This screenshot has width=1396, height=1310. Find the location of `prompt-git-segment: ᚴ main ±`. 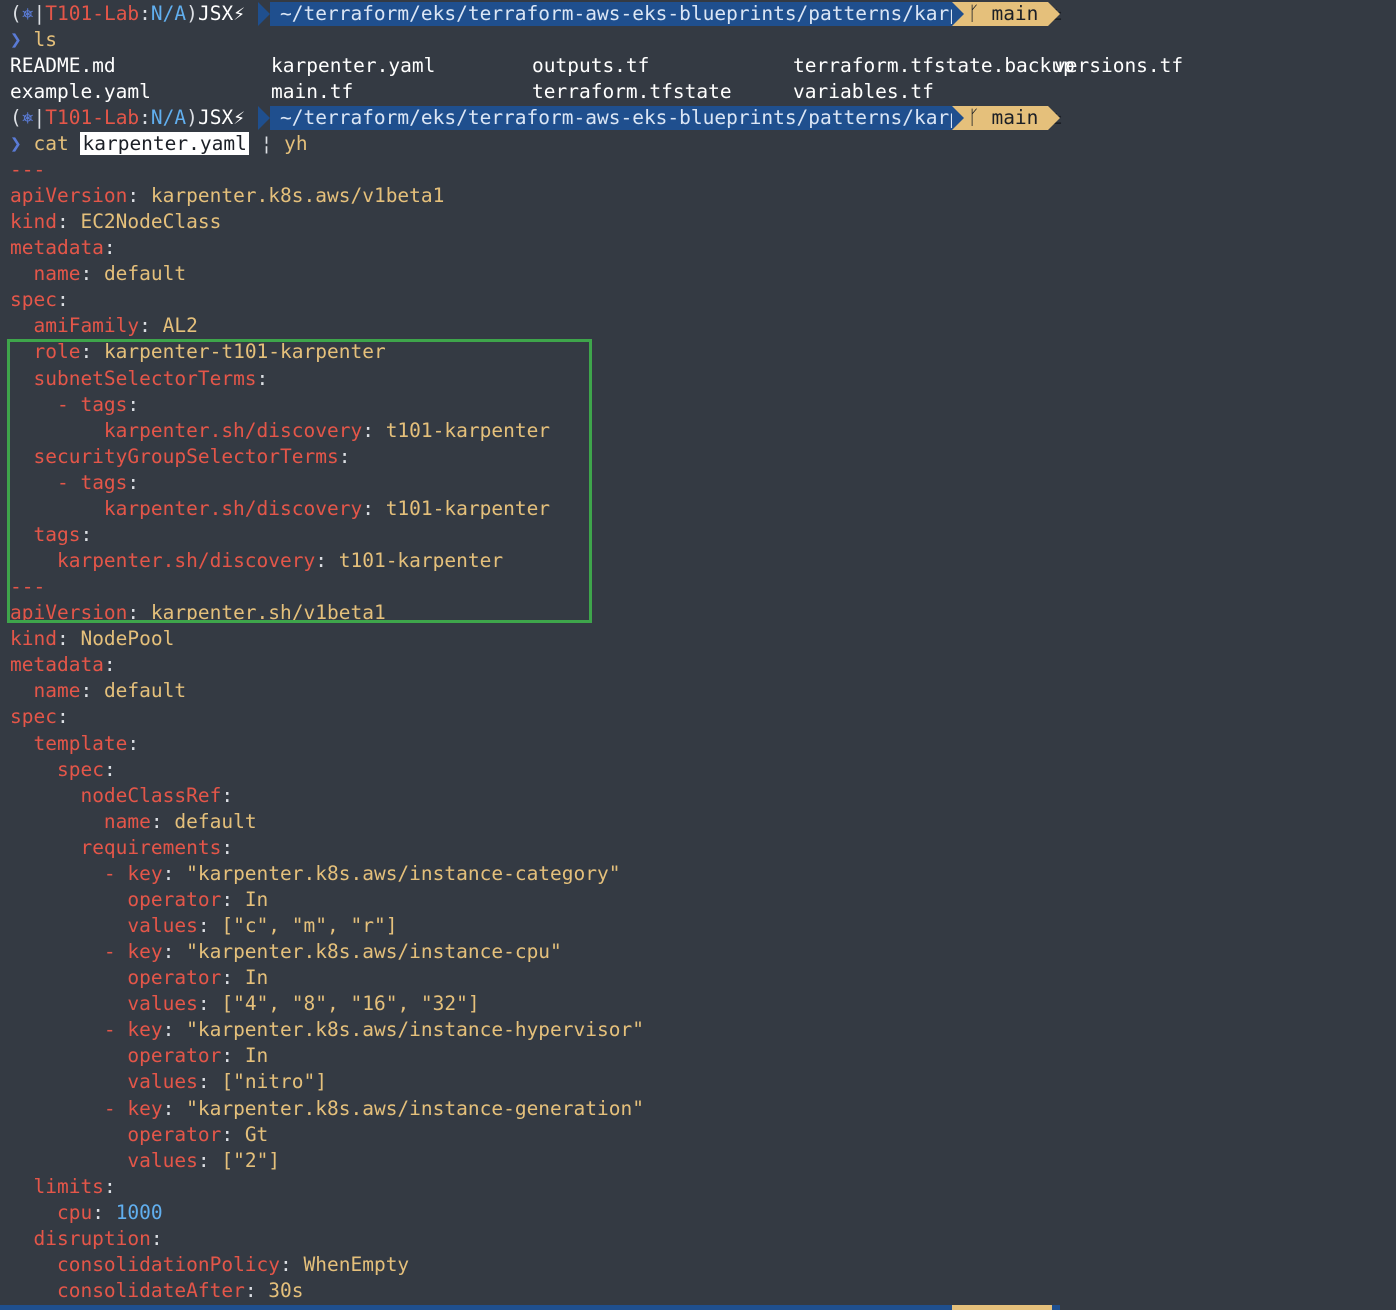

prompt-git-segment: ᚴ main ± is located at coordinates (1007, 14).